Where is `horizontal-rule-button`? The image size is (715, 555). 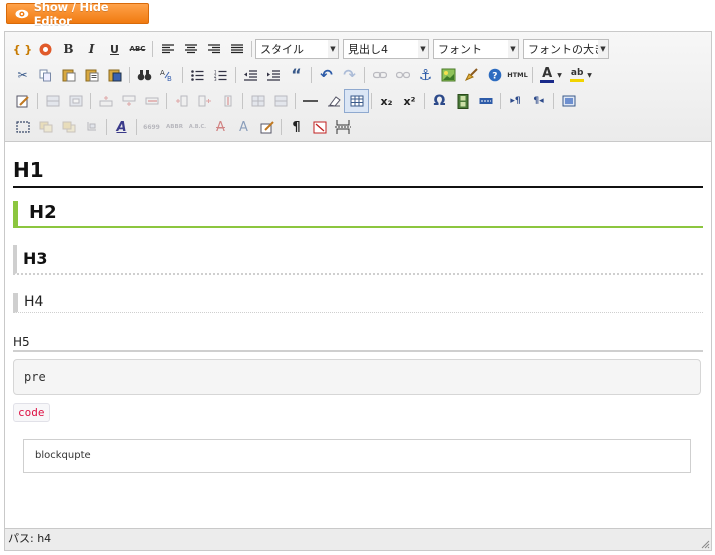 horizontal-rule-button is located at coordinates (310, 101).